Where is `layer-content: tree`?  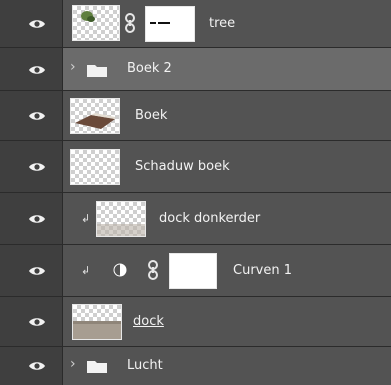 layer-content: tree is located at coordinates (227, 23).